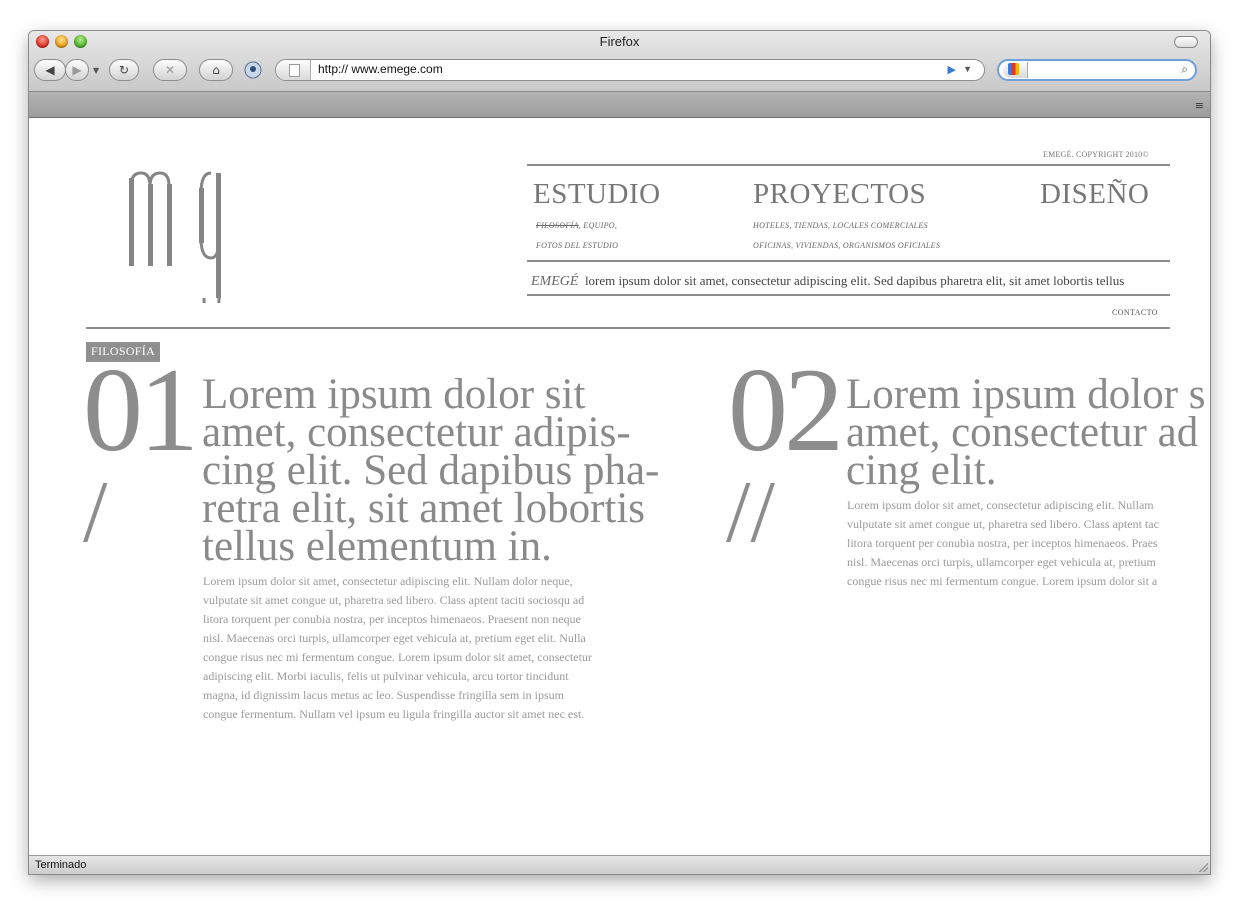 This screenshot has height=908, width=1251. I want to click on resize-grip-icon, so click(1203, 867).